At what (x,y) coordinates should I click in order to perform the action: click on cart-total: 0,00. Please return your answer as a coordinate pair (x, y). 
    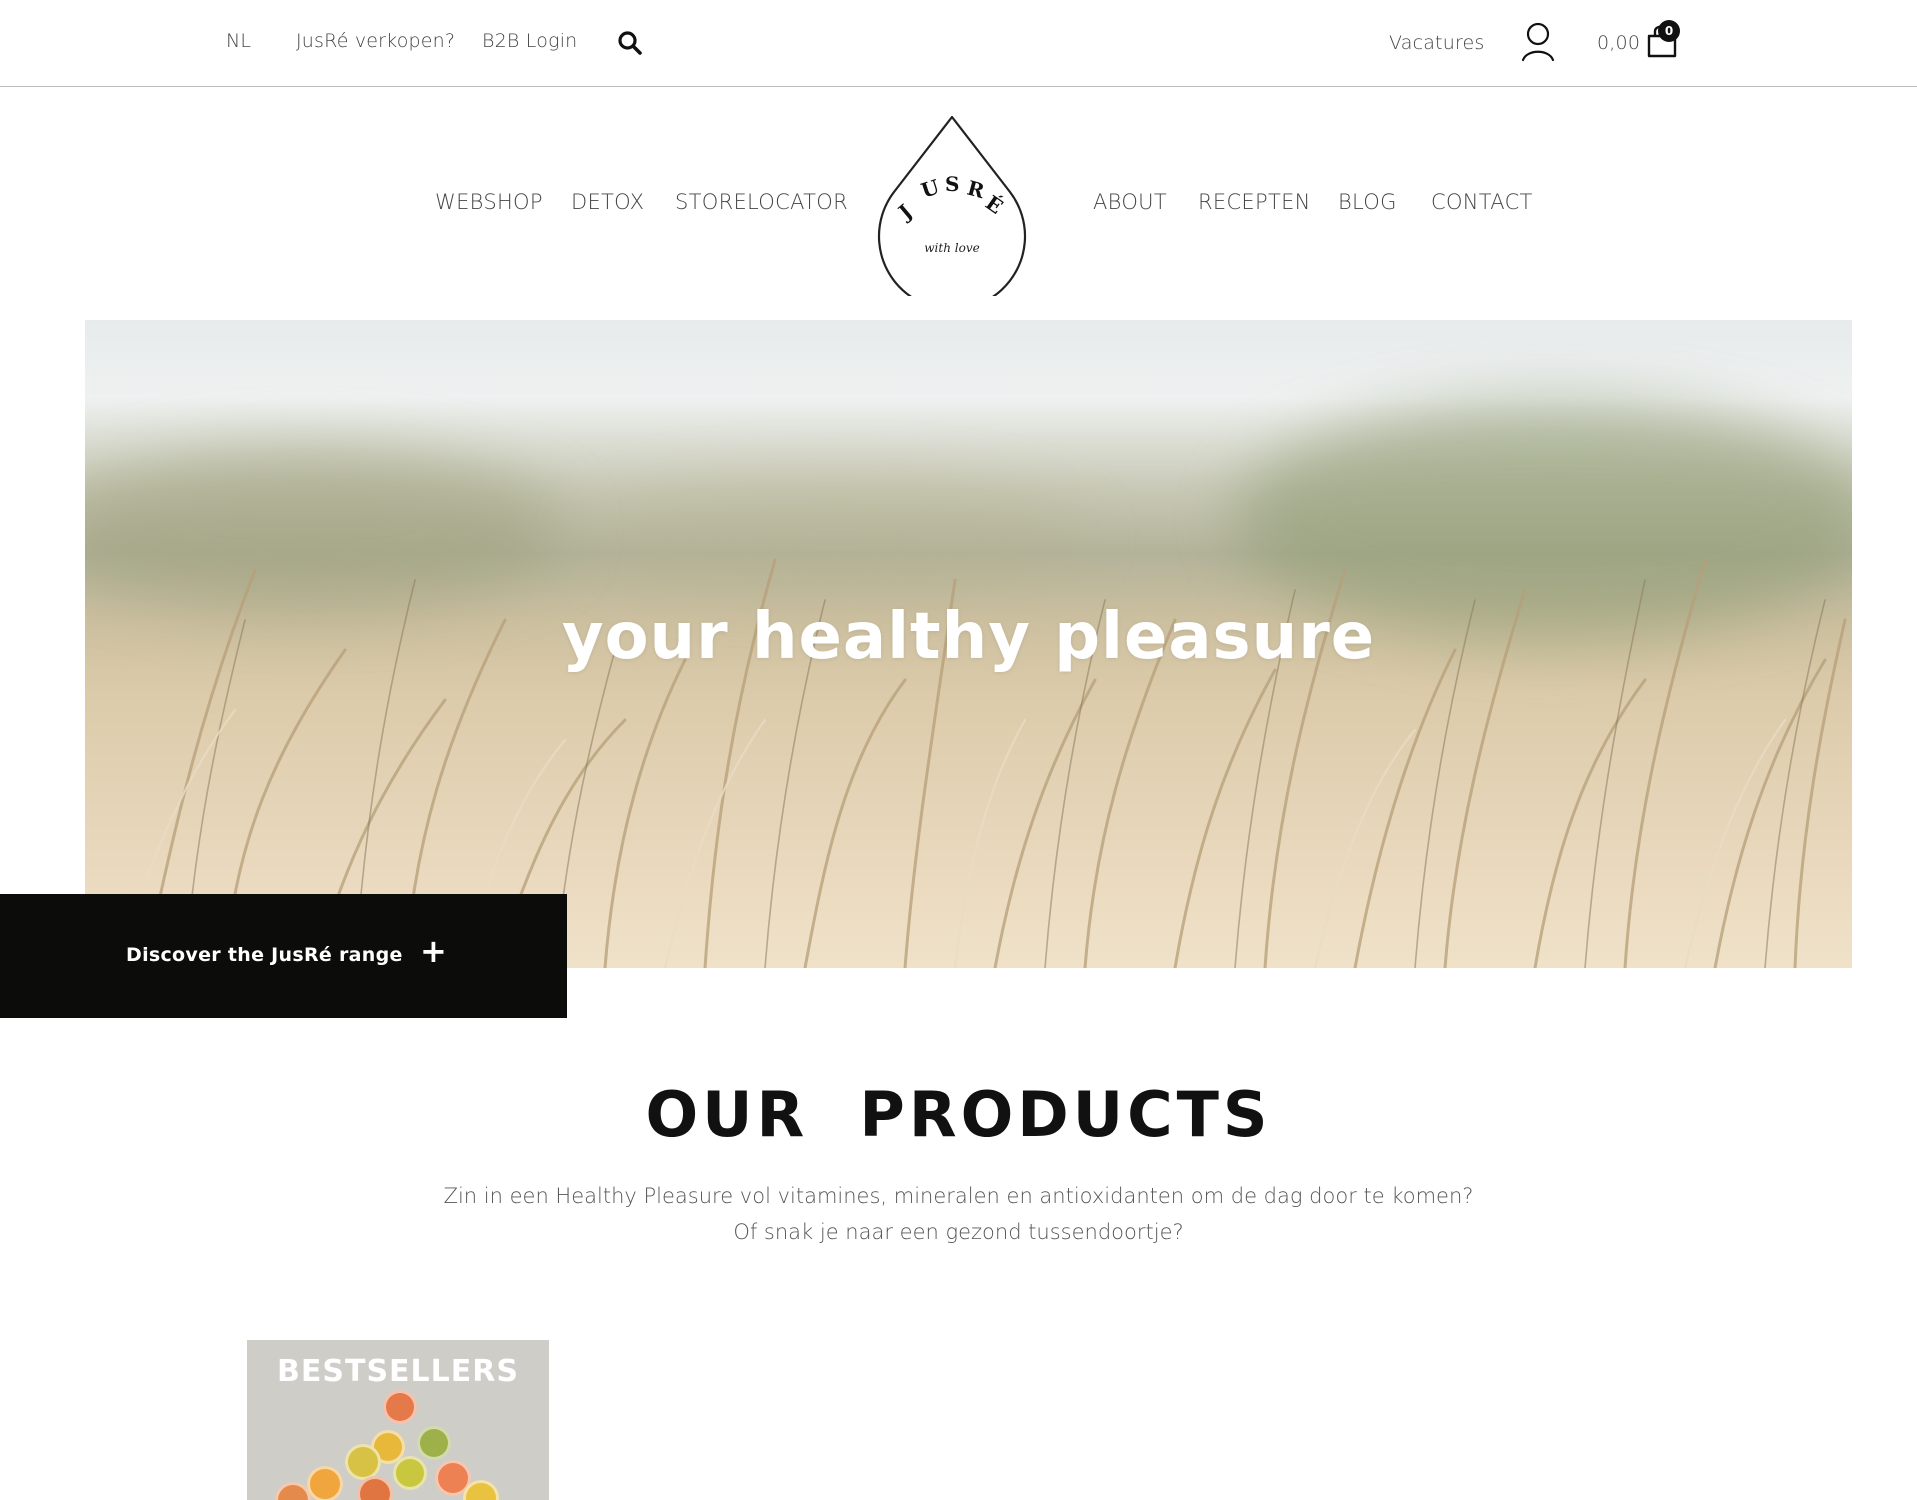
    Looking at the image, I should click on (1618, 43).